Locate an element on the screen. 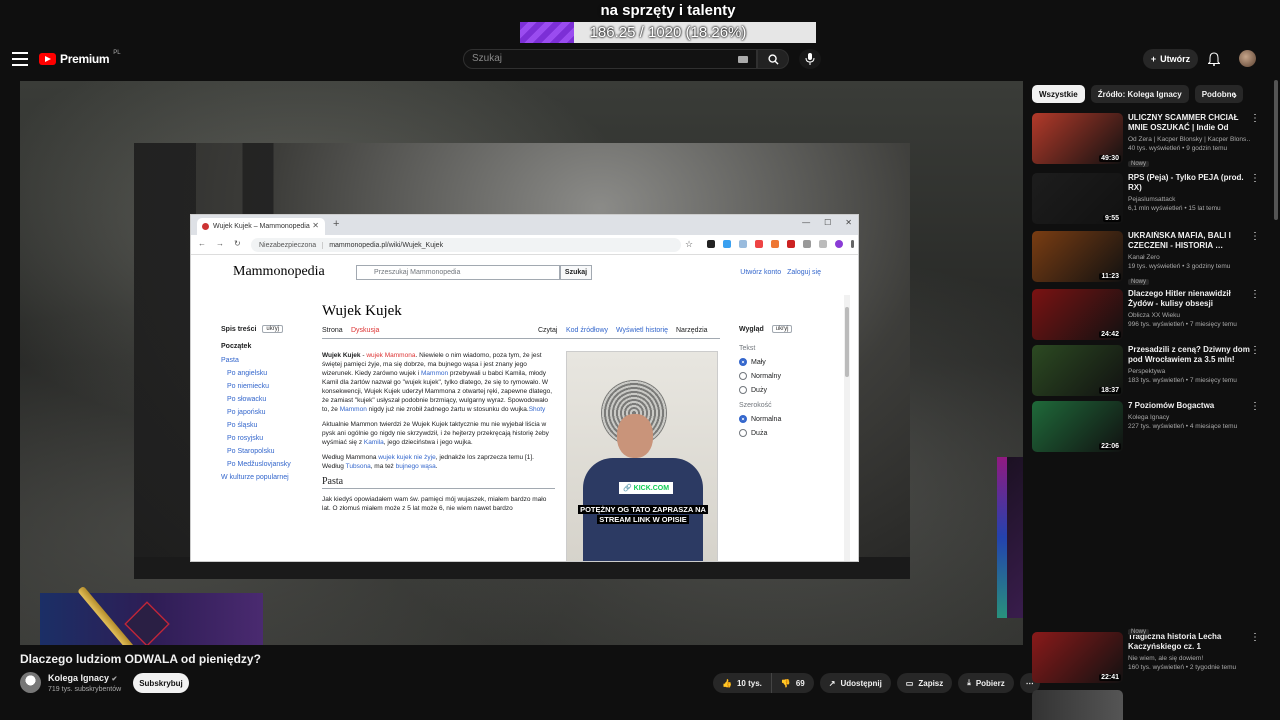 Image resolution: width=1280 pixels, height=720 pixels. login-link: Zaloguj się is located at coordinates (804, 272).